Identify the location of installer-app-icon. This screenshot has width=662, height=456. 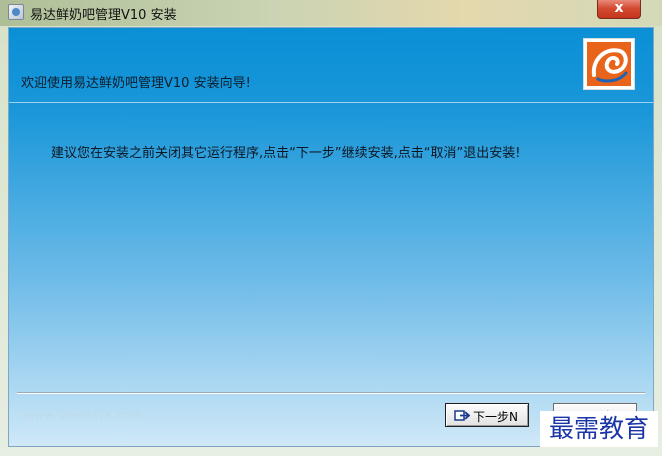
(16, 12).